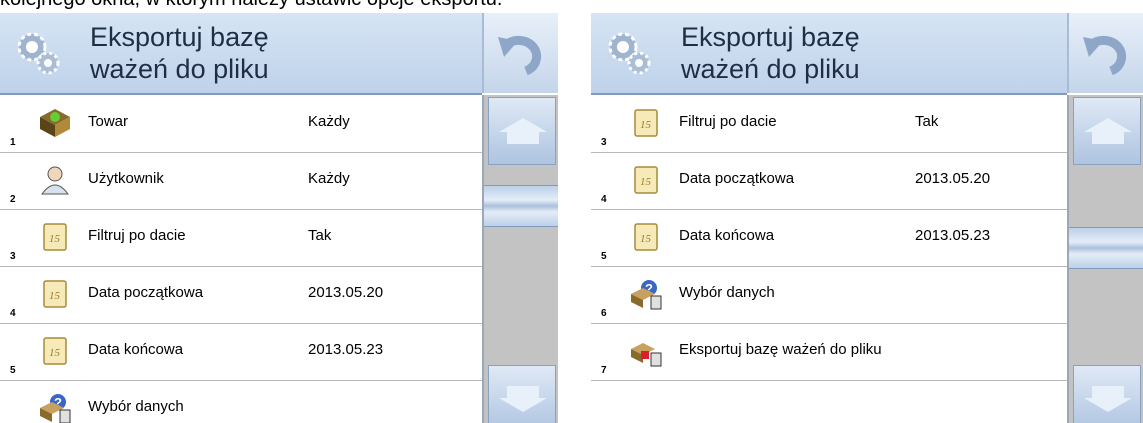 The height and width of the screenshot is (423, 1143). What do you see at coordinates (126, 178) in the screenshot?
I see `row-label: Użytkownik` at bounding box center [126, 178].